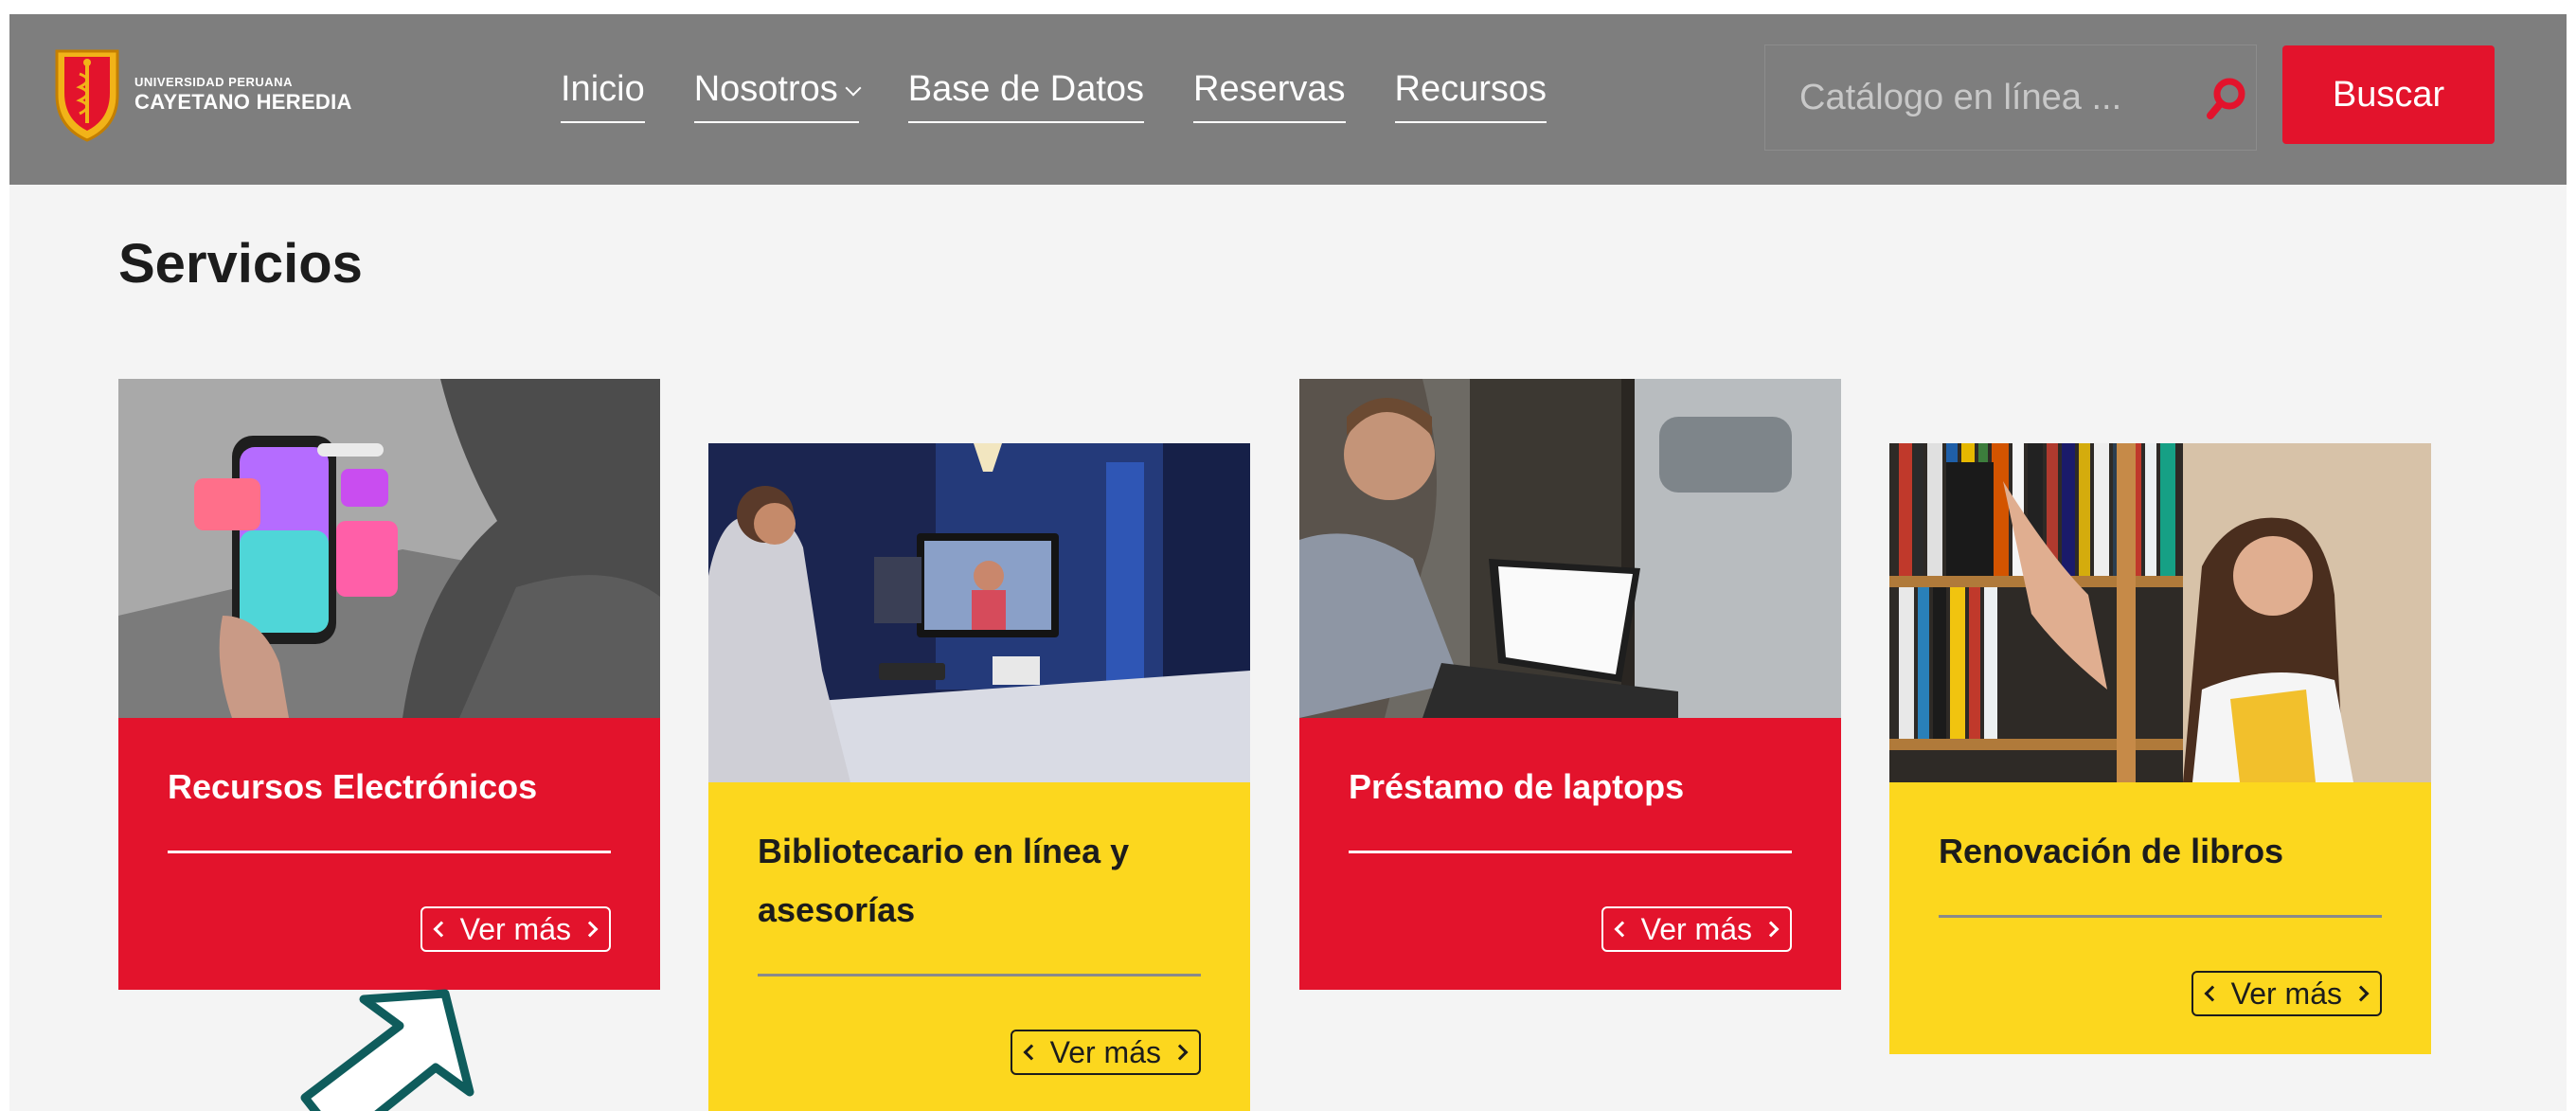 This screenshot has height=1111, width=2576. What do you see at coordinates (2226, 97) in the screenshot?
I see `search-icon` at bounding box center [2226, 97].